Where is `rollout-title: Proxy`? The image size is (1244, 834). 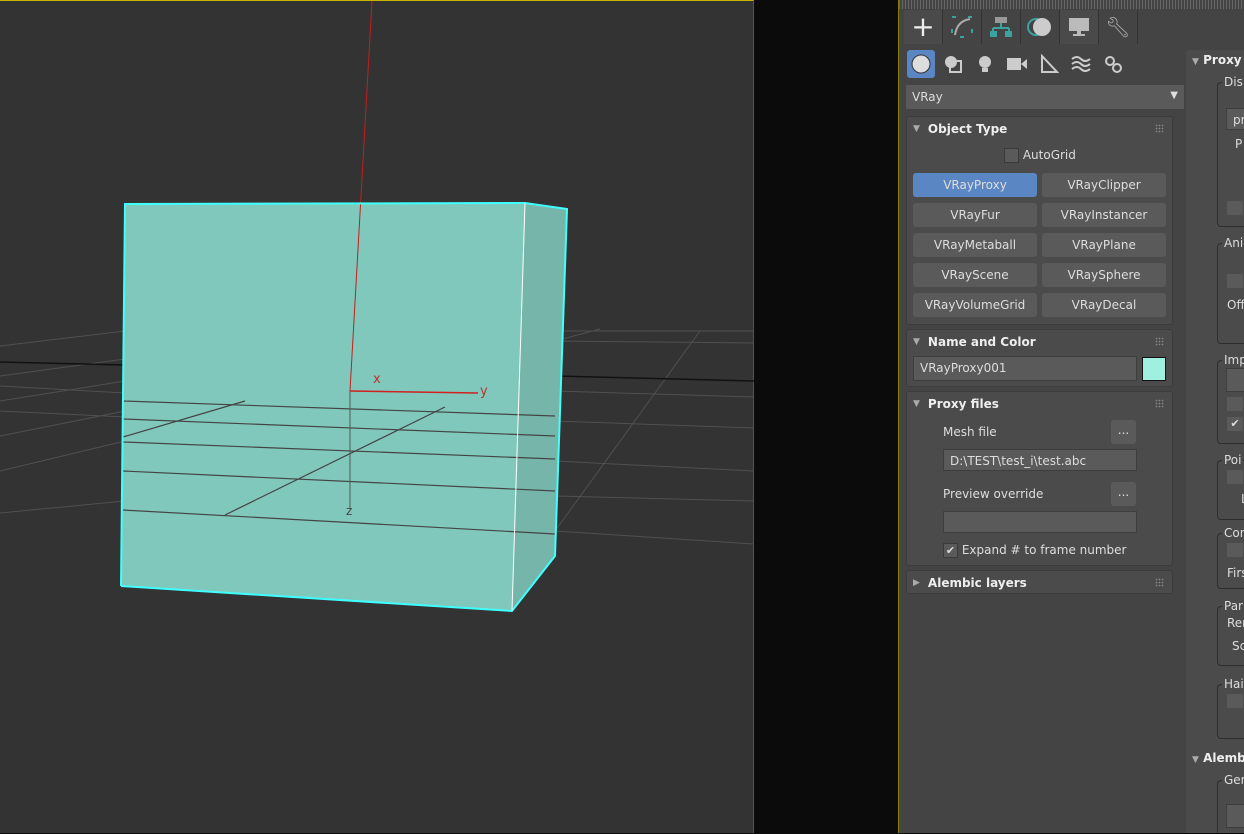 rollout-title: Proxy is located at coordinates (1222, 60).